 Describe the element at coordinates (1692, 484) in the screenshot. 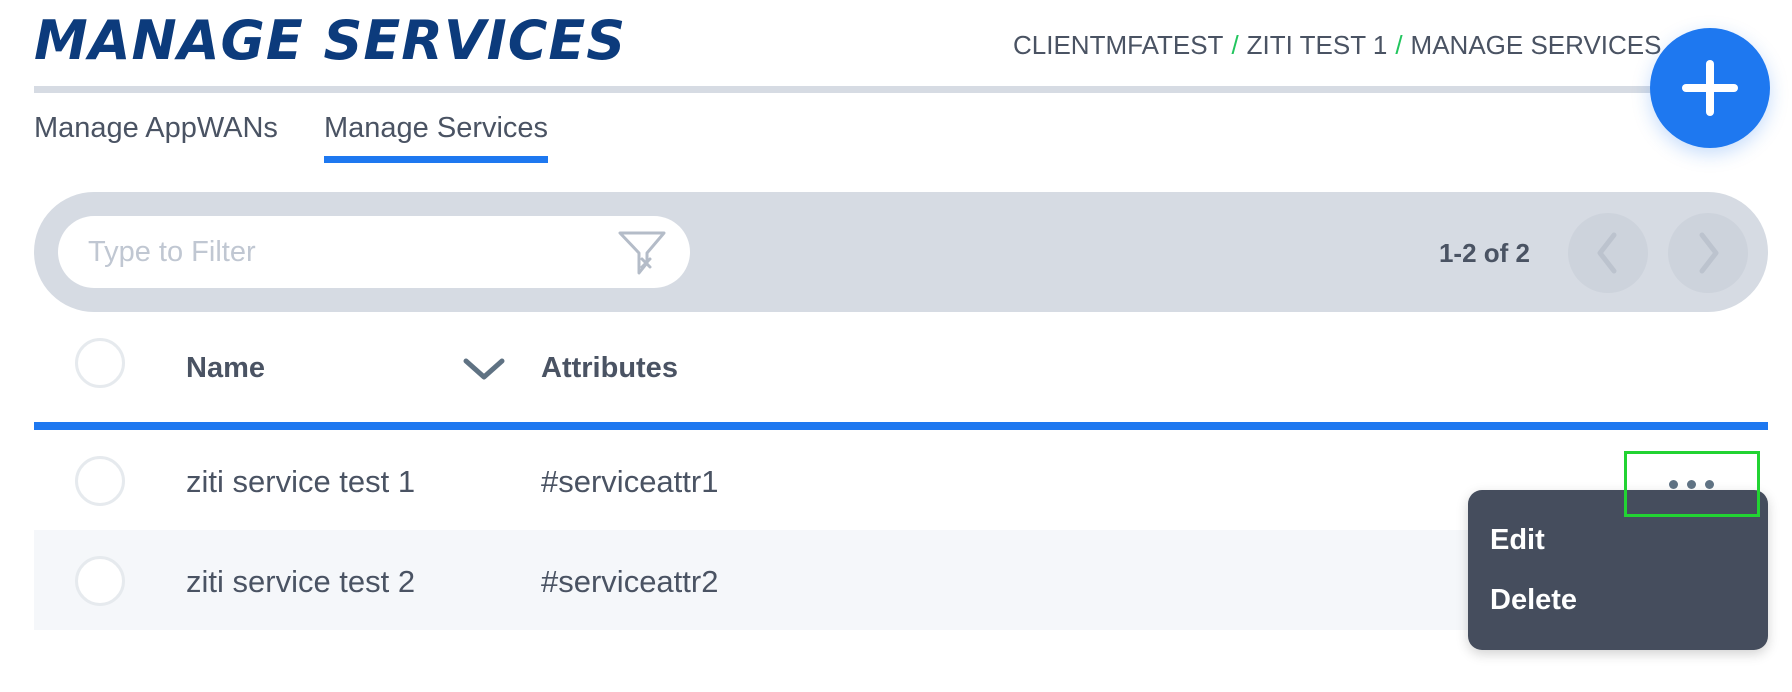

I see `focus-highlight` at that location.